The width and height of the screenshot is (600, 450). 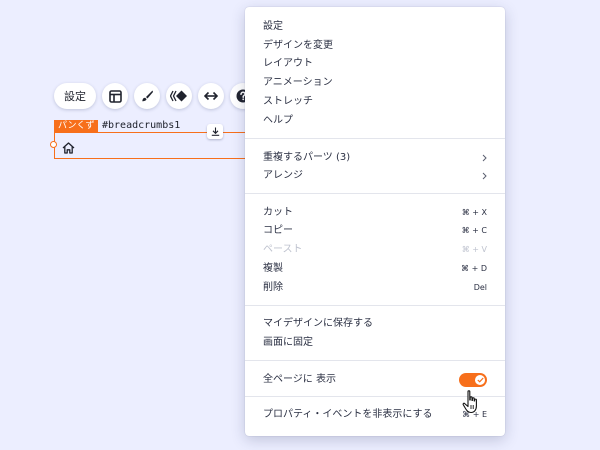 I want to click on menu-item-layout: レイアウト, so click(x=375, y=64).